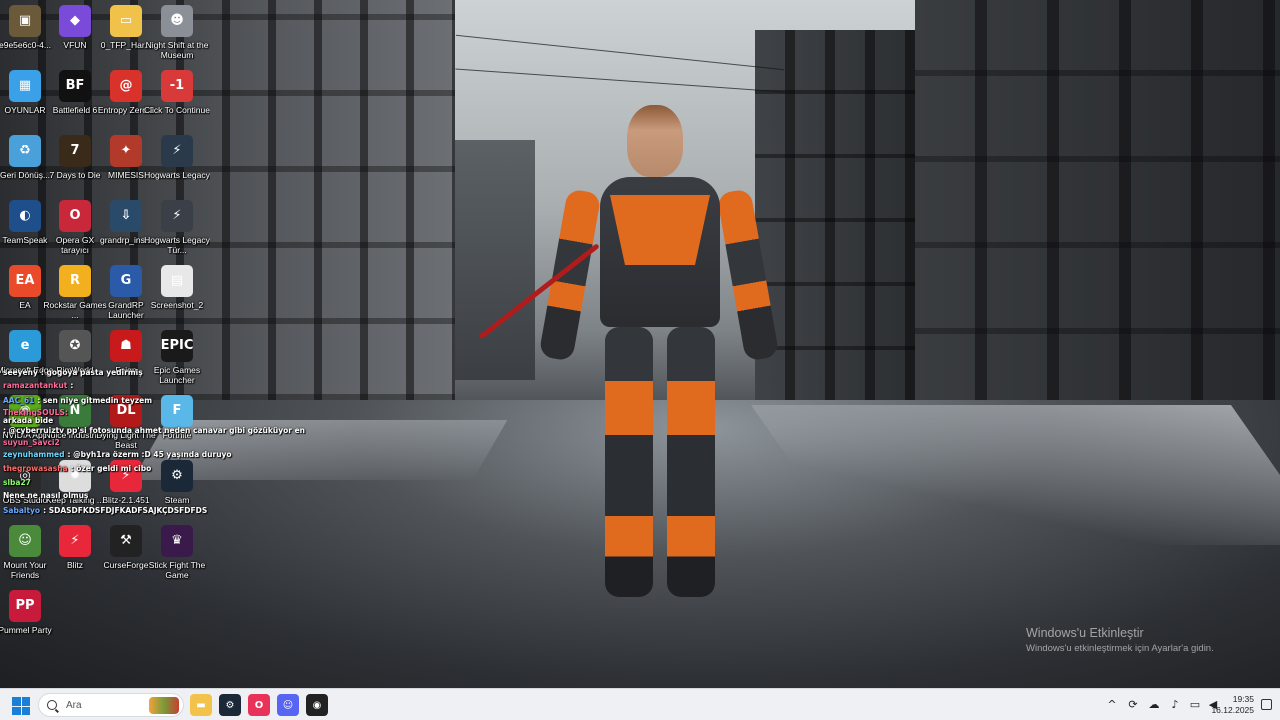  Describe the element at coordinates (1133, 705) in the screenshot. I see `tray-sync-icon: ⟳` at that location.